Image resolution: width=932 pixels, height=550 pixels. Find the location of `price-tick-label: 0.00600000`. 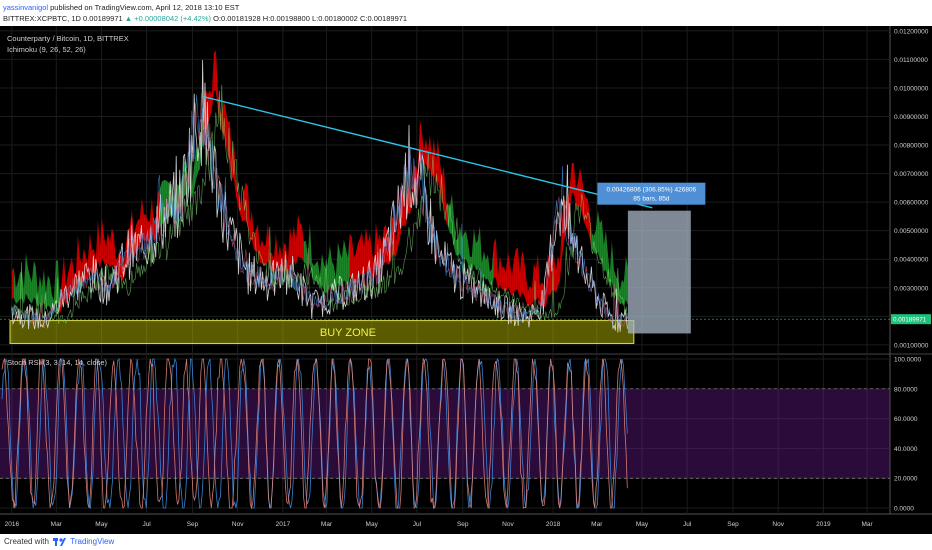

price-tick-label: 0.00600000 is located at coordinates (911, 203).